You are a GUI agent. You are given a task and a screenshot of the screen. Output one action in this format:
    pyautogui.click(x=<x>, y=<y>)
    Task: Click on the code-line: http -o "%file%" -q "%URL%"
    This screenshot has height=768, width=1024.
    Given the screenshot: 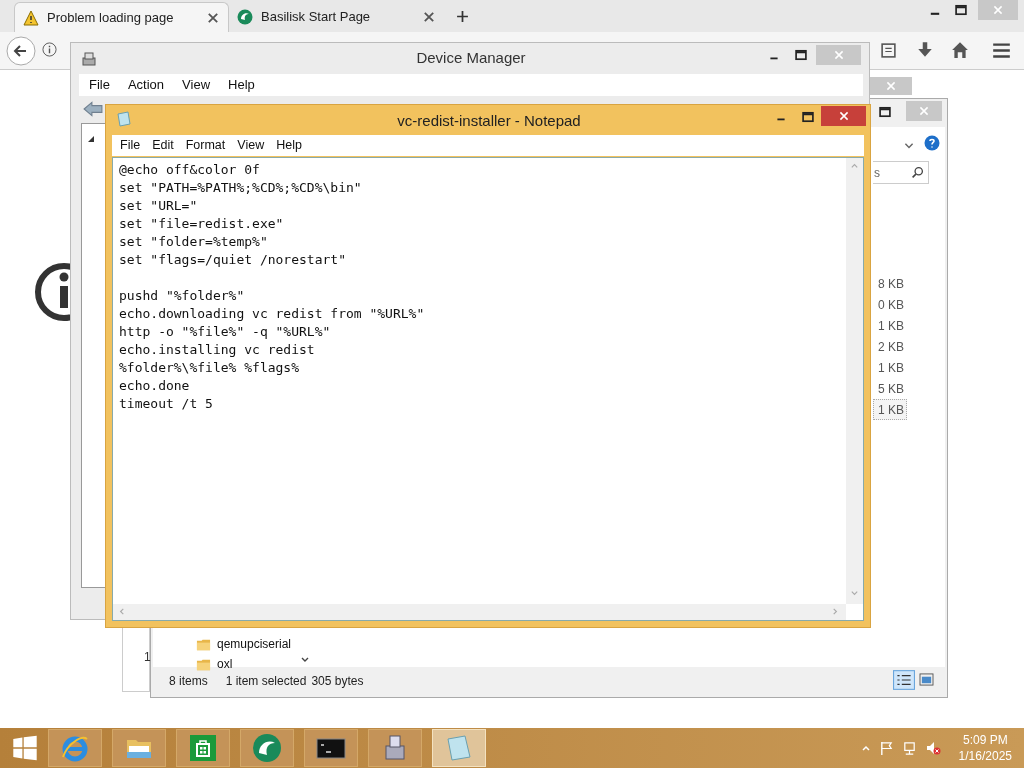 What is the action you would take?
    pyautogui.click(x=225, y=332)
    